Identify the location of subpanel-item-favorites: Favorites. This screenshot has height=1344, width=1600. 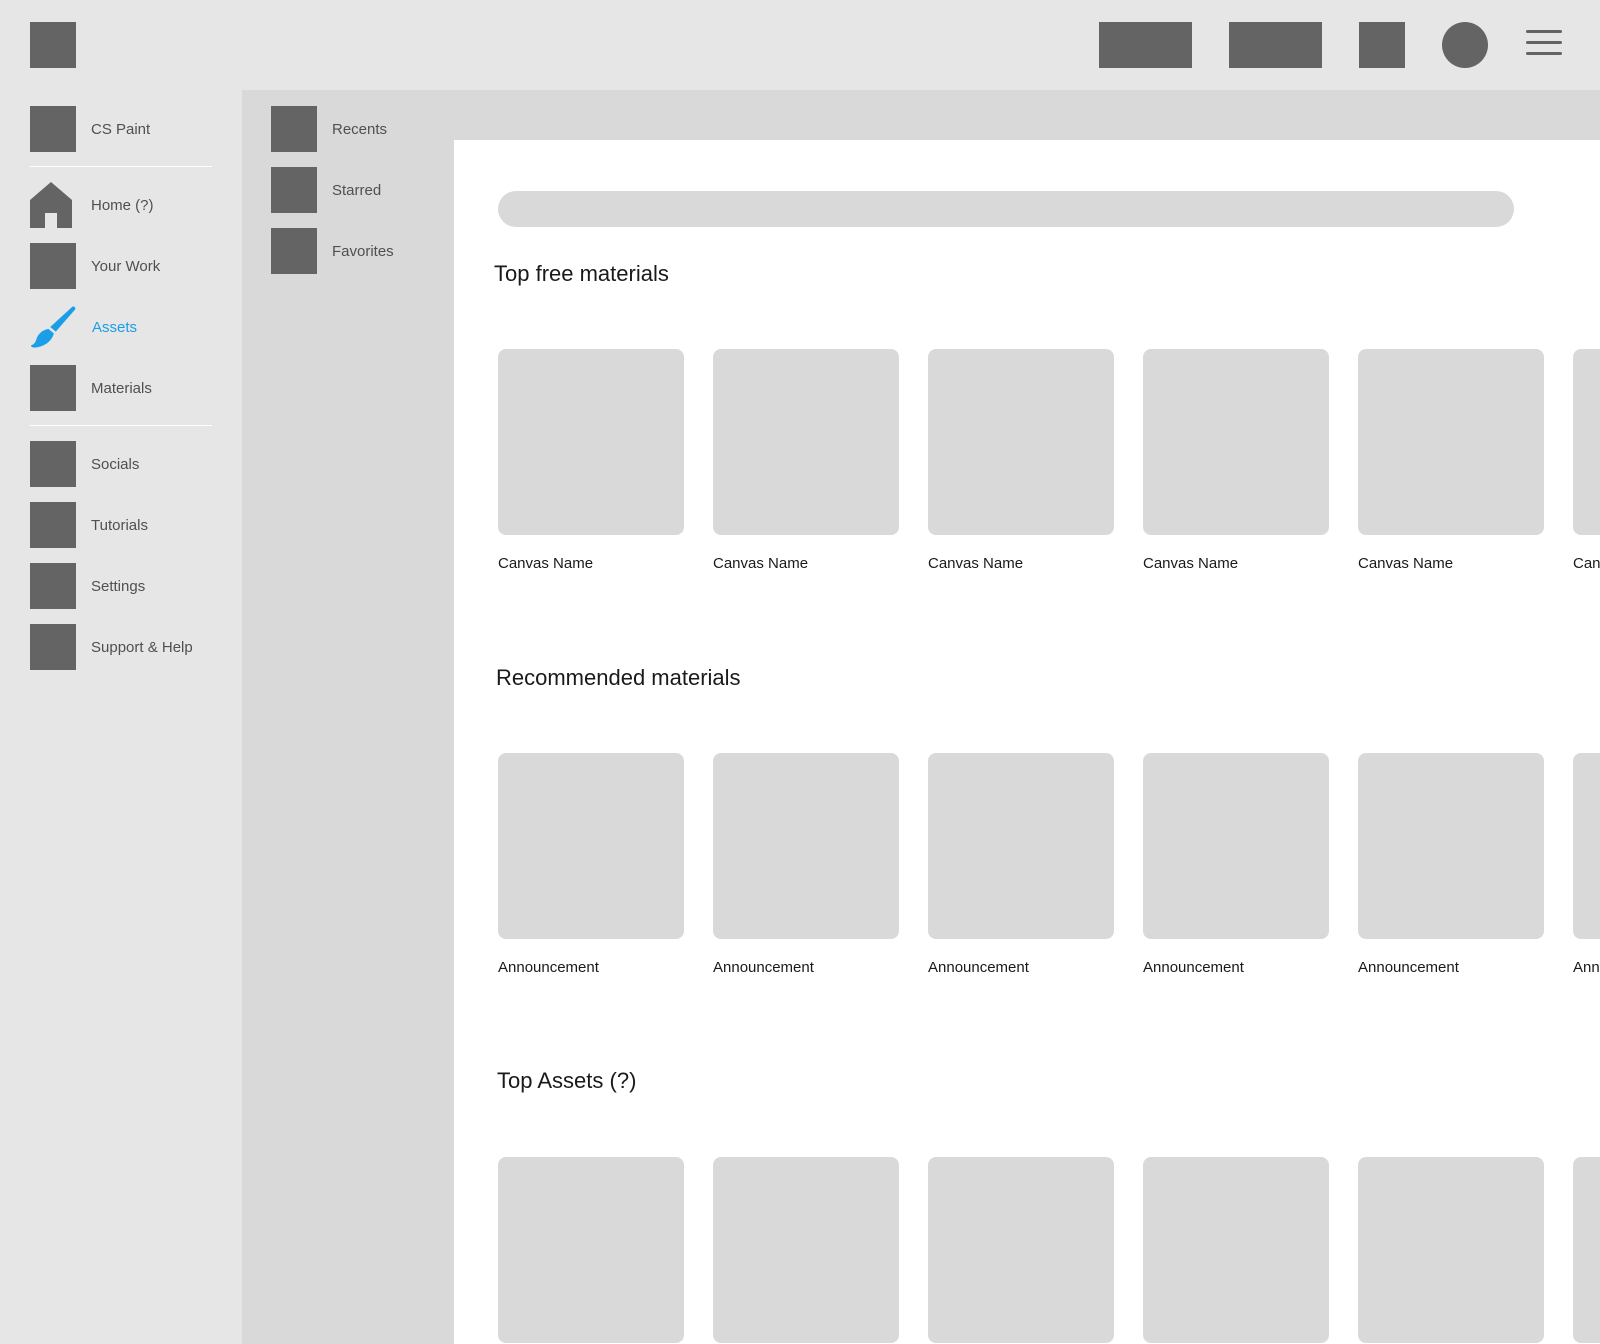
(332, 251).